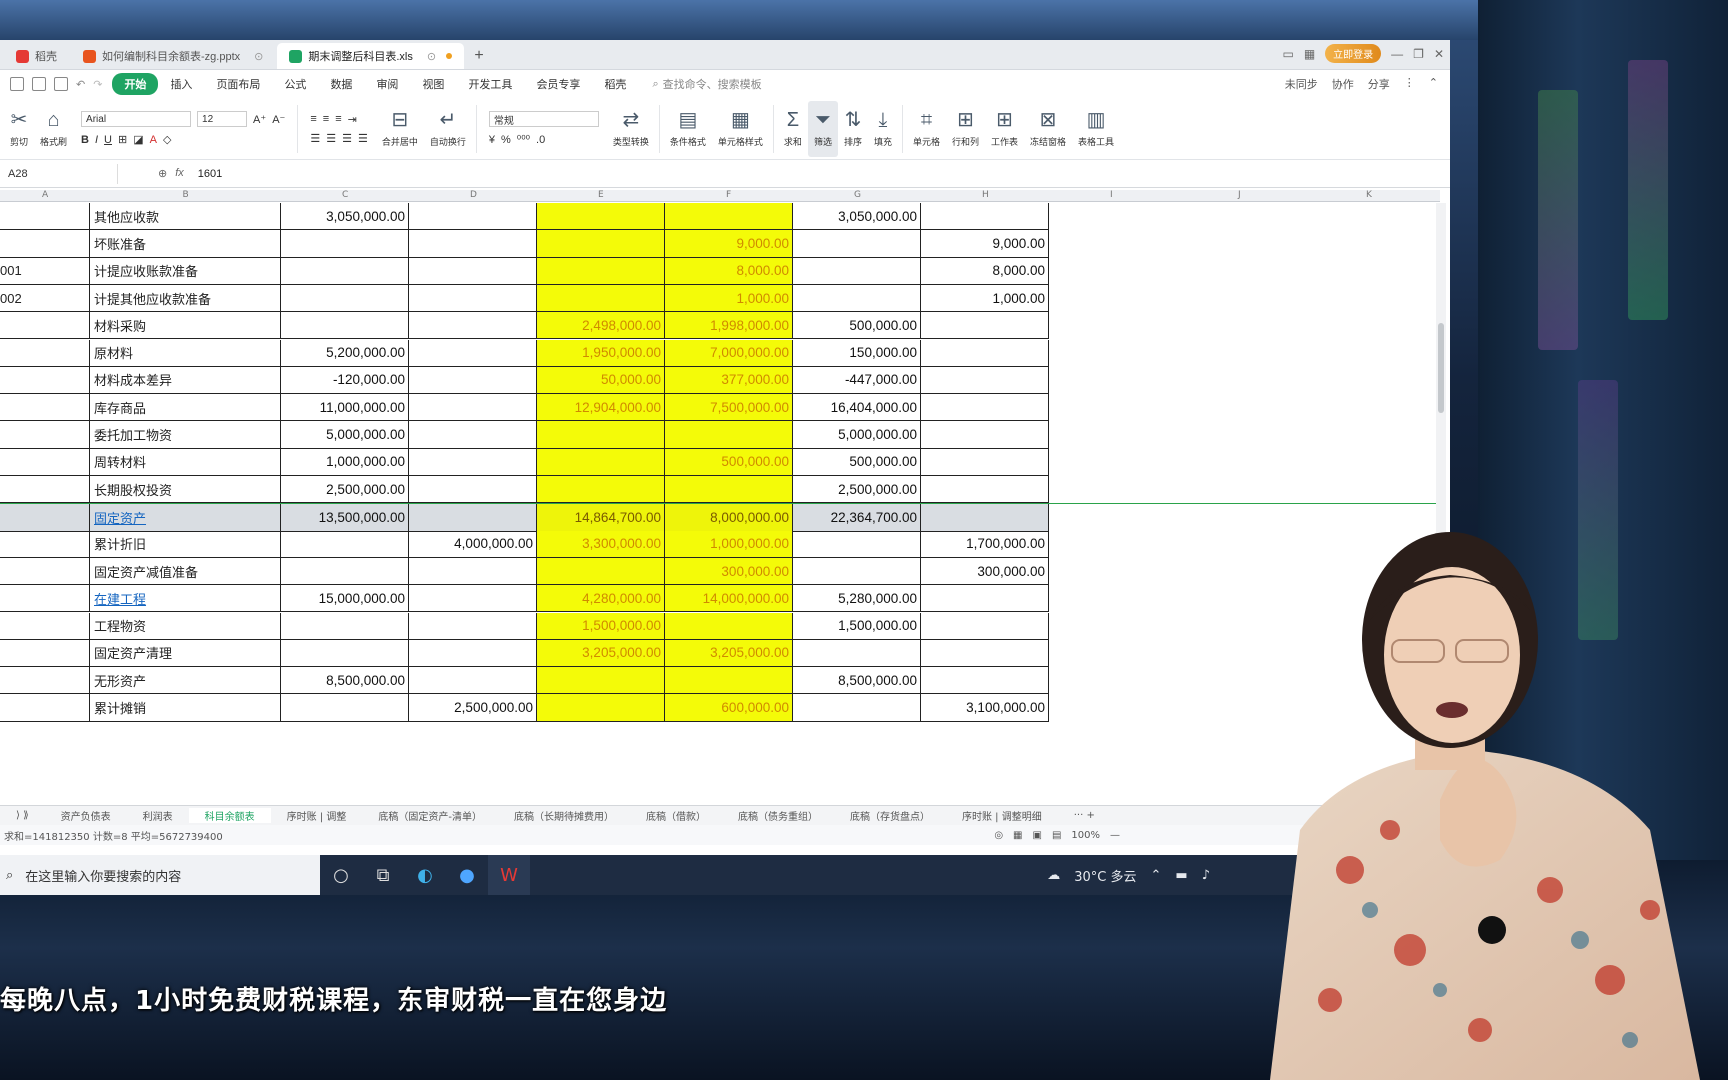 This screenshot has width=1728, height=1080. Describe the element at coordinates (564, 815) in the screenshot. I see `sheet-tab: 底稿（长期待摊费用）` at that location.